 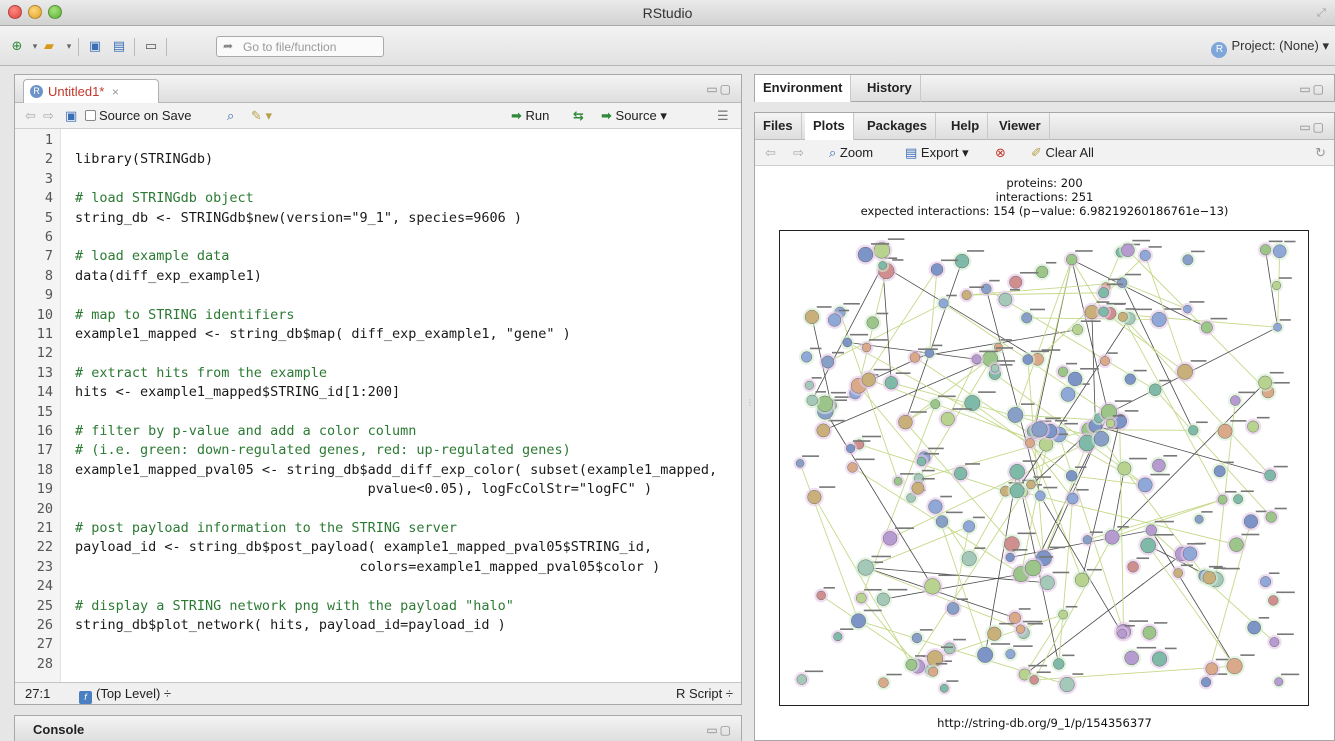 I want to click on code-line: 28, so click(x=378, y=664).